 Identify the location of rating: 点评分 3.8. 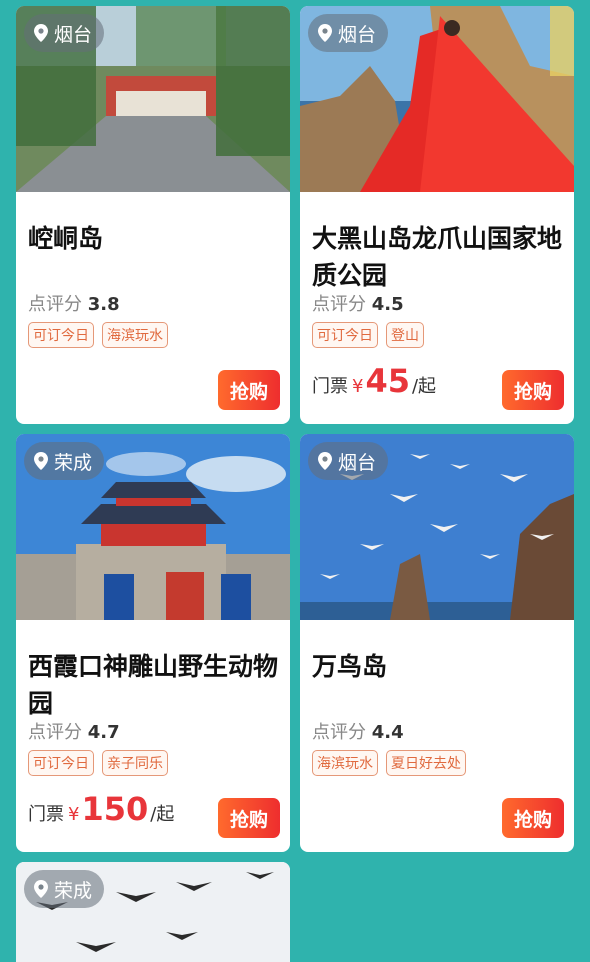
(74, 303).